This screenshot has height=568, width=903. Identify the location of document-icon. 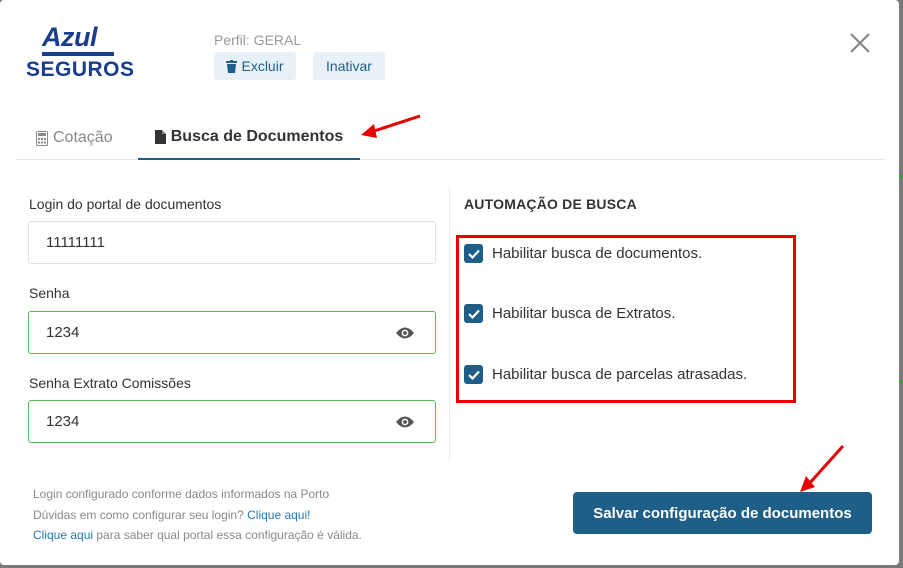
(160, 137).